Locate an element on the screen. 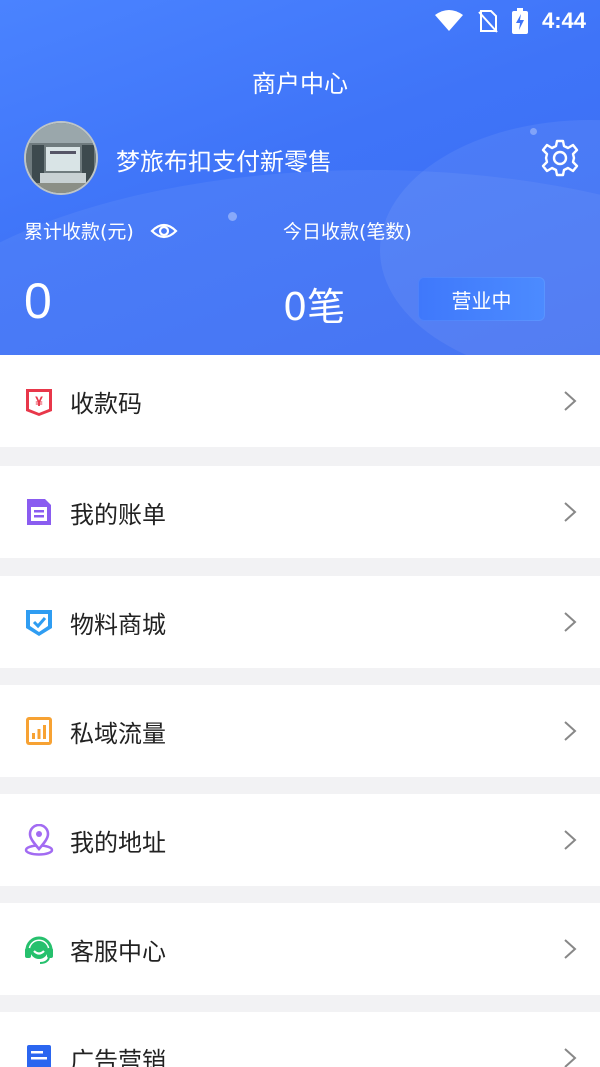 The image size is (600, 1067). avatar is located at coordinates (61, 158).